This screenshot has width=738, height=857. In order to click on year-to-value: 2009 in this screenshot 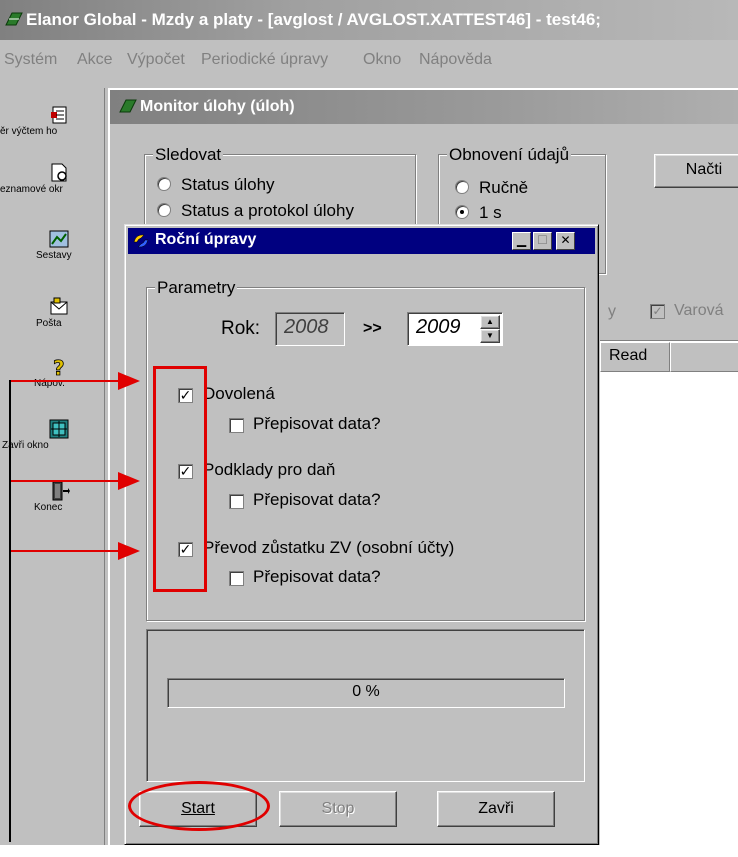, I will do `click(438, 327)`.